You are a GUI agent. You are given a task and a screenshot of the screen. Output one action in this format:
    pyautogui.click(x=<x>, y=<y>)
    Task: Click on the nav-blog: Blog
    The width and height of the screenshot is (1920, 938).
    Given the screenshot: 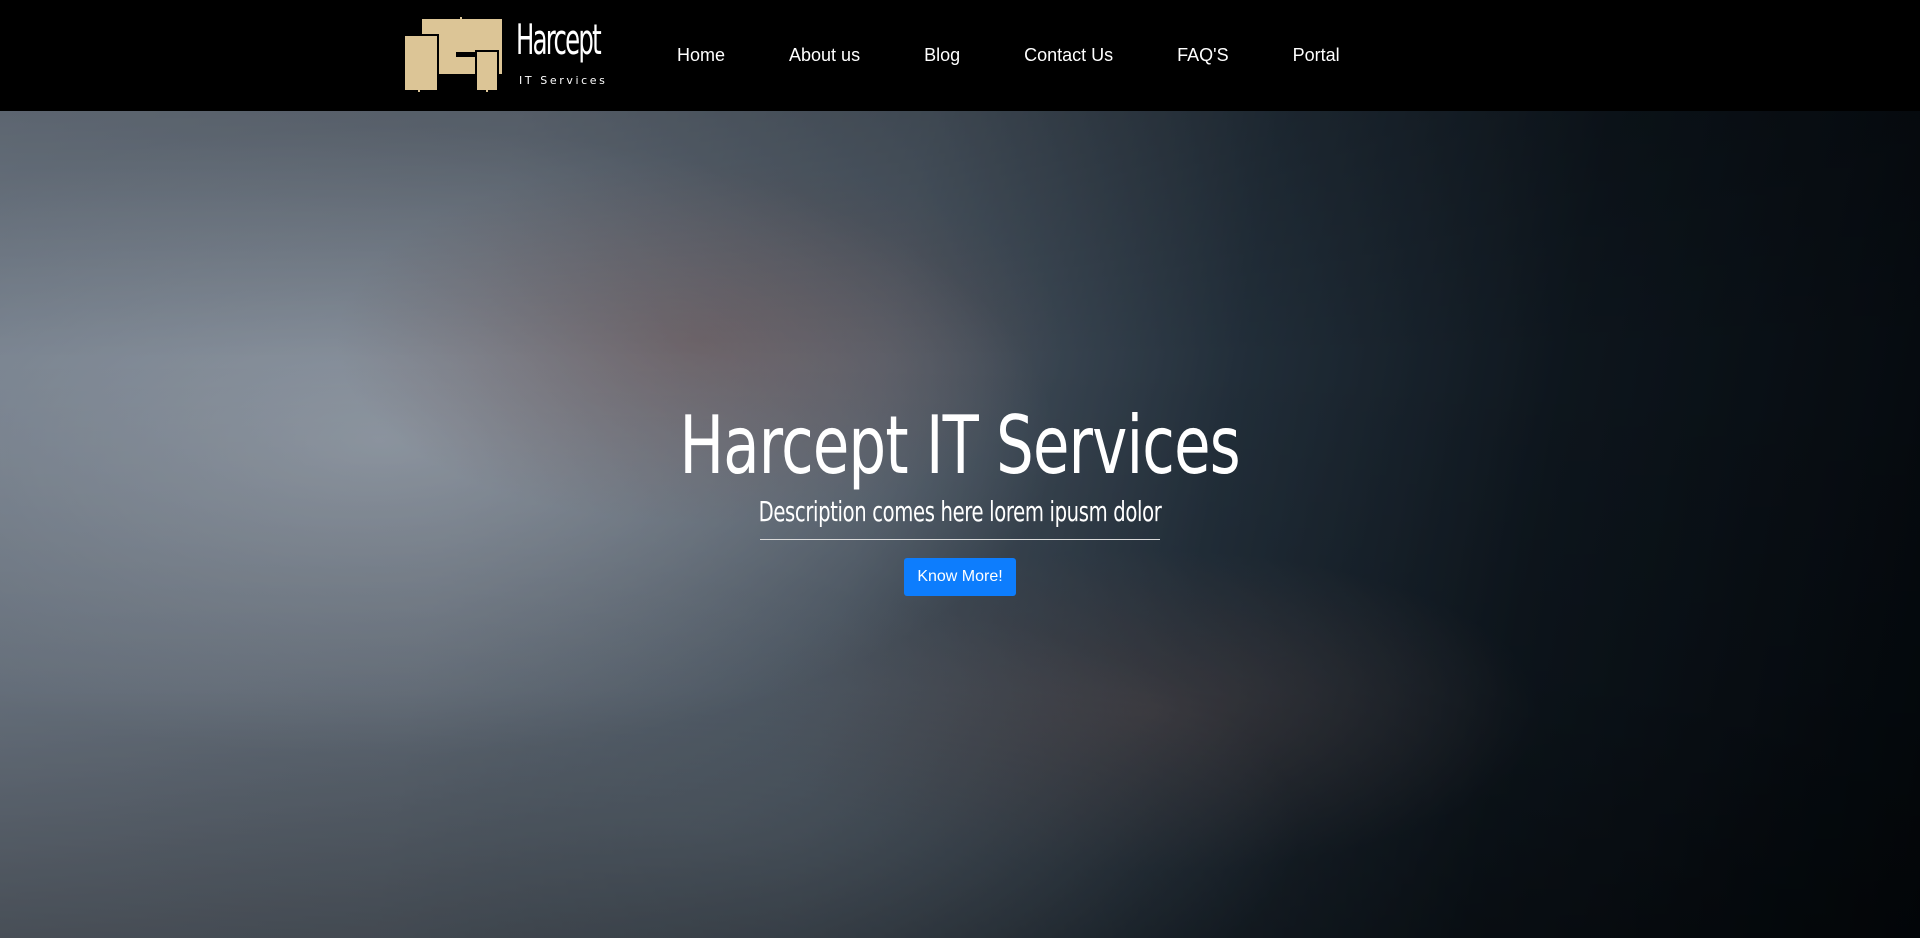 What is the action you would take?
    pyautogui.click(x=942, y=55)
    